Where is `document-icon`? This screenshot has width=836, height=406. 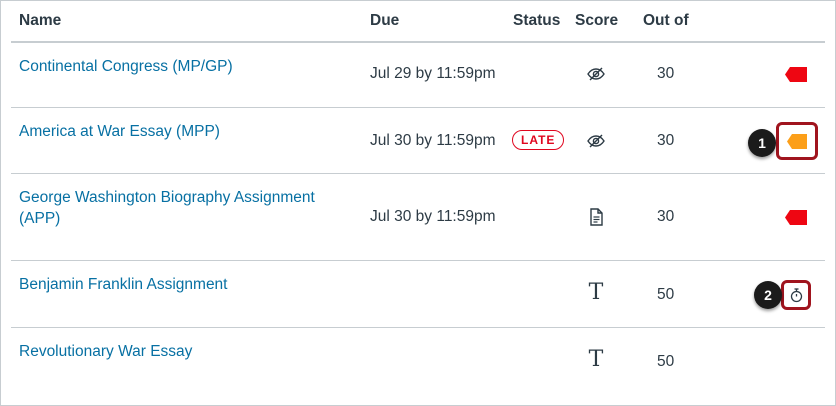 document-icon is located at coordinates (596, 217).